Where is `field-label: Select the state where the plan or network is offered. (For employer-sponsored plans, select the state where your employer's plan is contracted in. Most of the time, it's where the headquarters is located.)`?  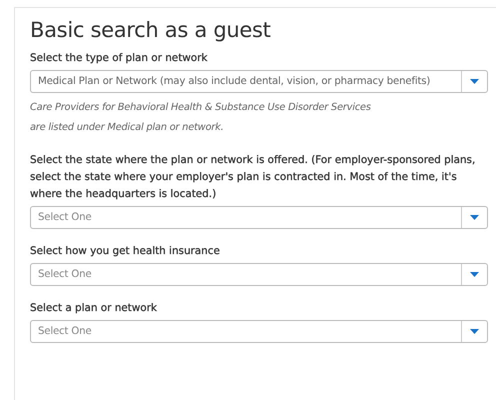 field-label: Select the state where the plan or network is offered. (For employer-sponsored plans, select the state where your employer's plan is contracted in. Most of the time, it's where the headquarters is located.) is located at coordinates (253, 177).